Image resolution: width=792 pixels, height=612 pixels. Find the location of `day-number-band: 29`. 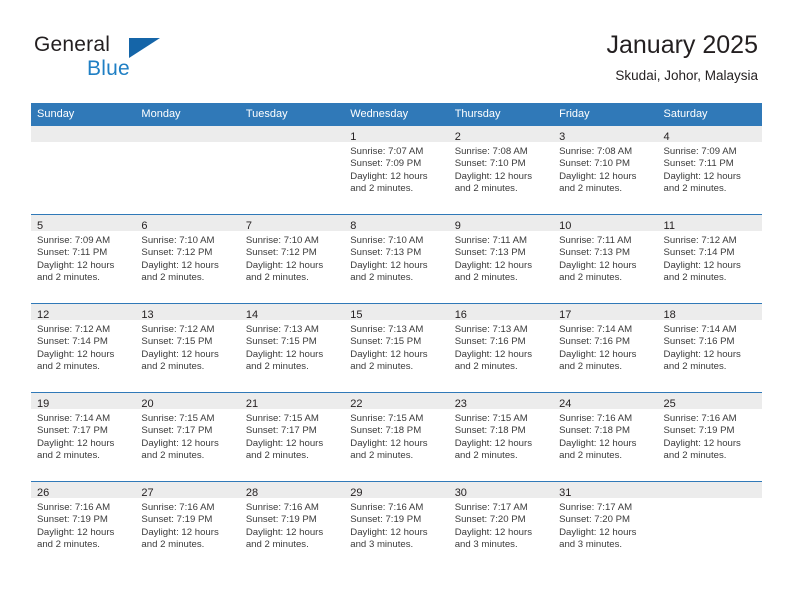

day-number-band: 29 is located at coordinates (396, 490).